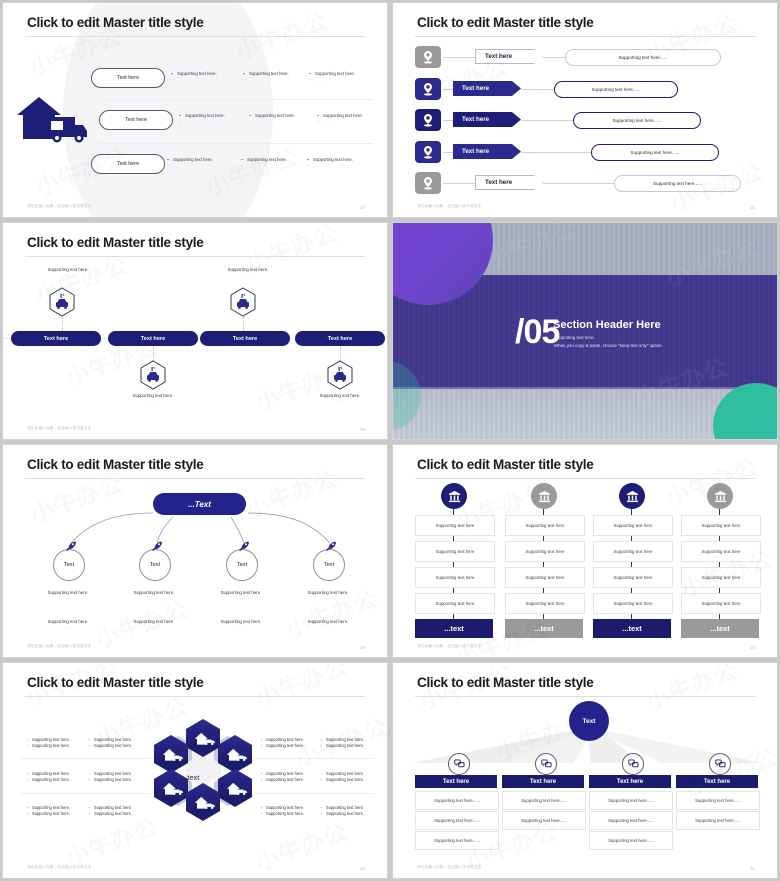 The image size is (780, 881). I want to click on stage-tag-3: Text here, so click(487, 119).